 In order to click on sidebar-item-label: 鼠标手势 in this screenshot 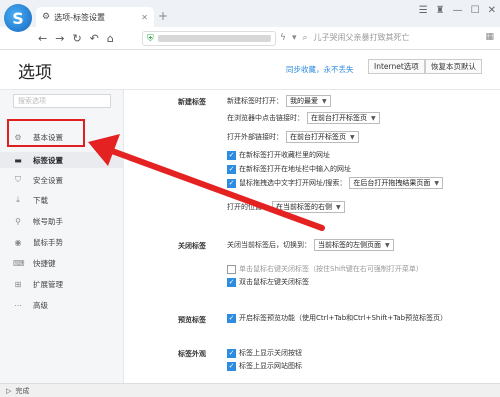, I will do `click(48, 242)`.